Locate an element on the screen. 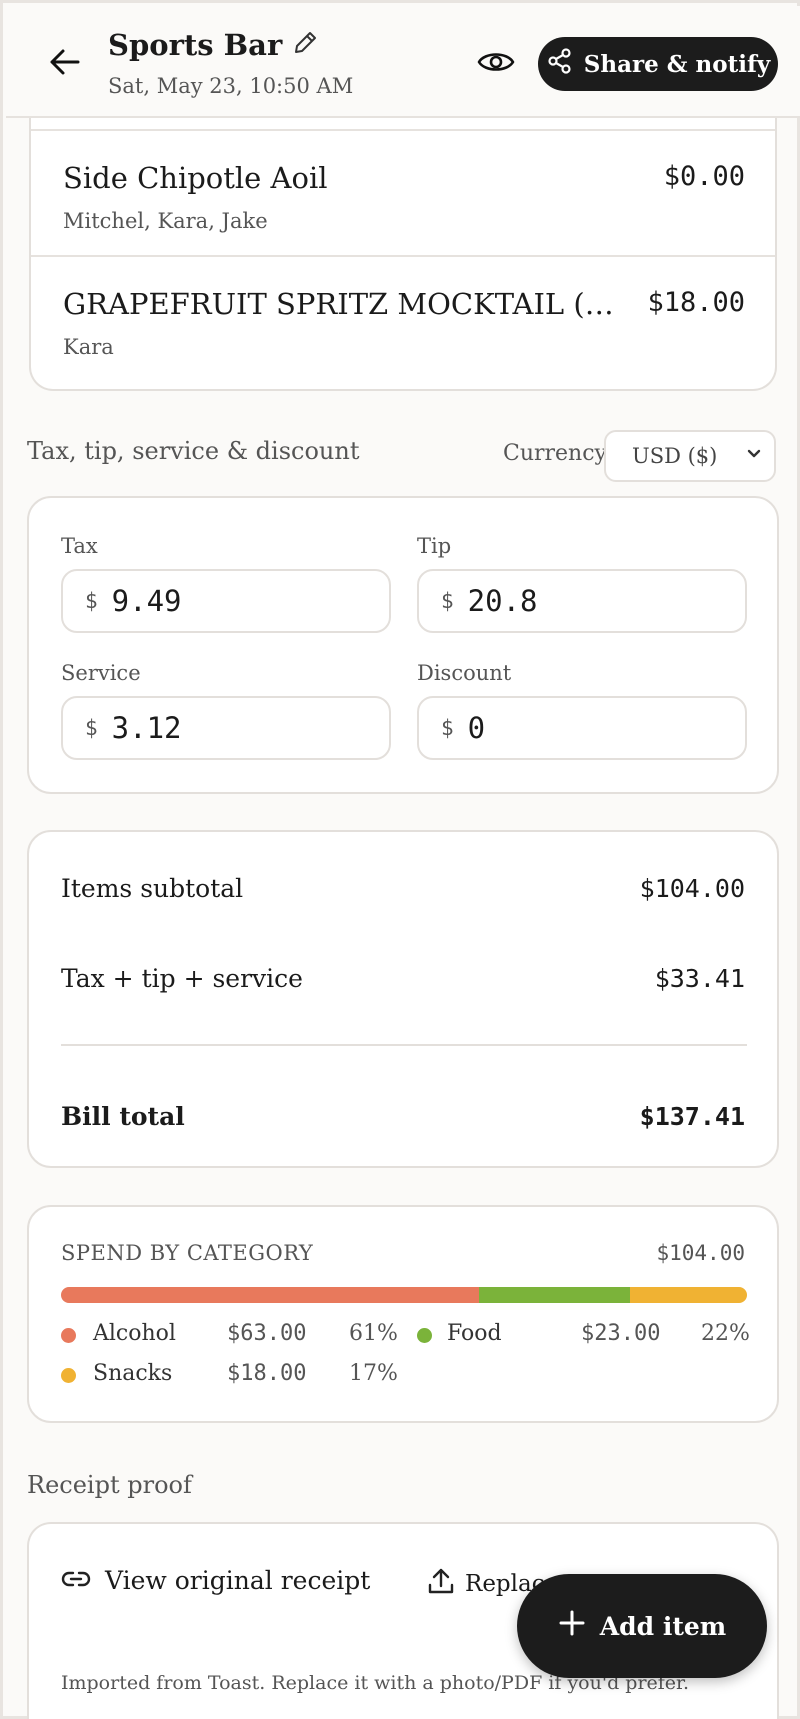 The image size is (800, 1719). service-value: 3.12 is located at coordinates (146, 728).